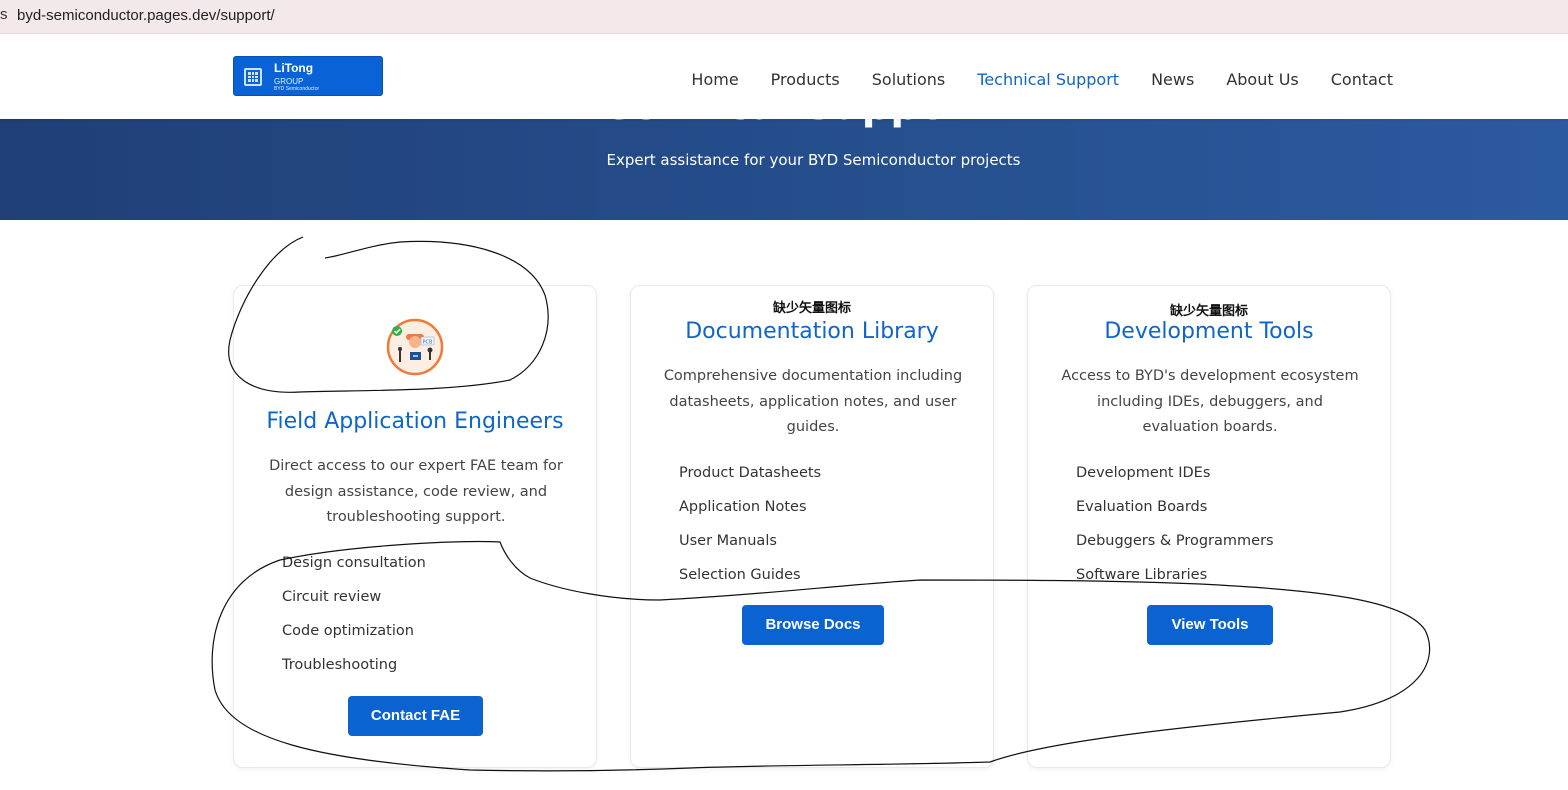 The width and height of the screenshot is (1568, 790). I want to click on address-bar-url: byd-semiconductor.pages.dev/support/, so click(146, 15).